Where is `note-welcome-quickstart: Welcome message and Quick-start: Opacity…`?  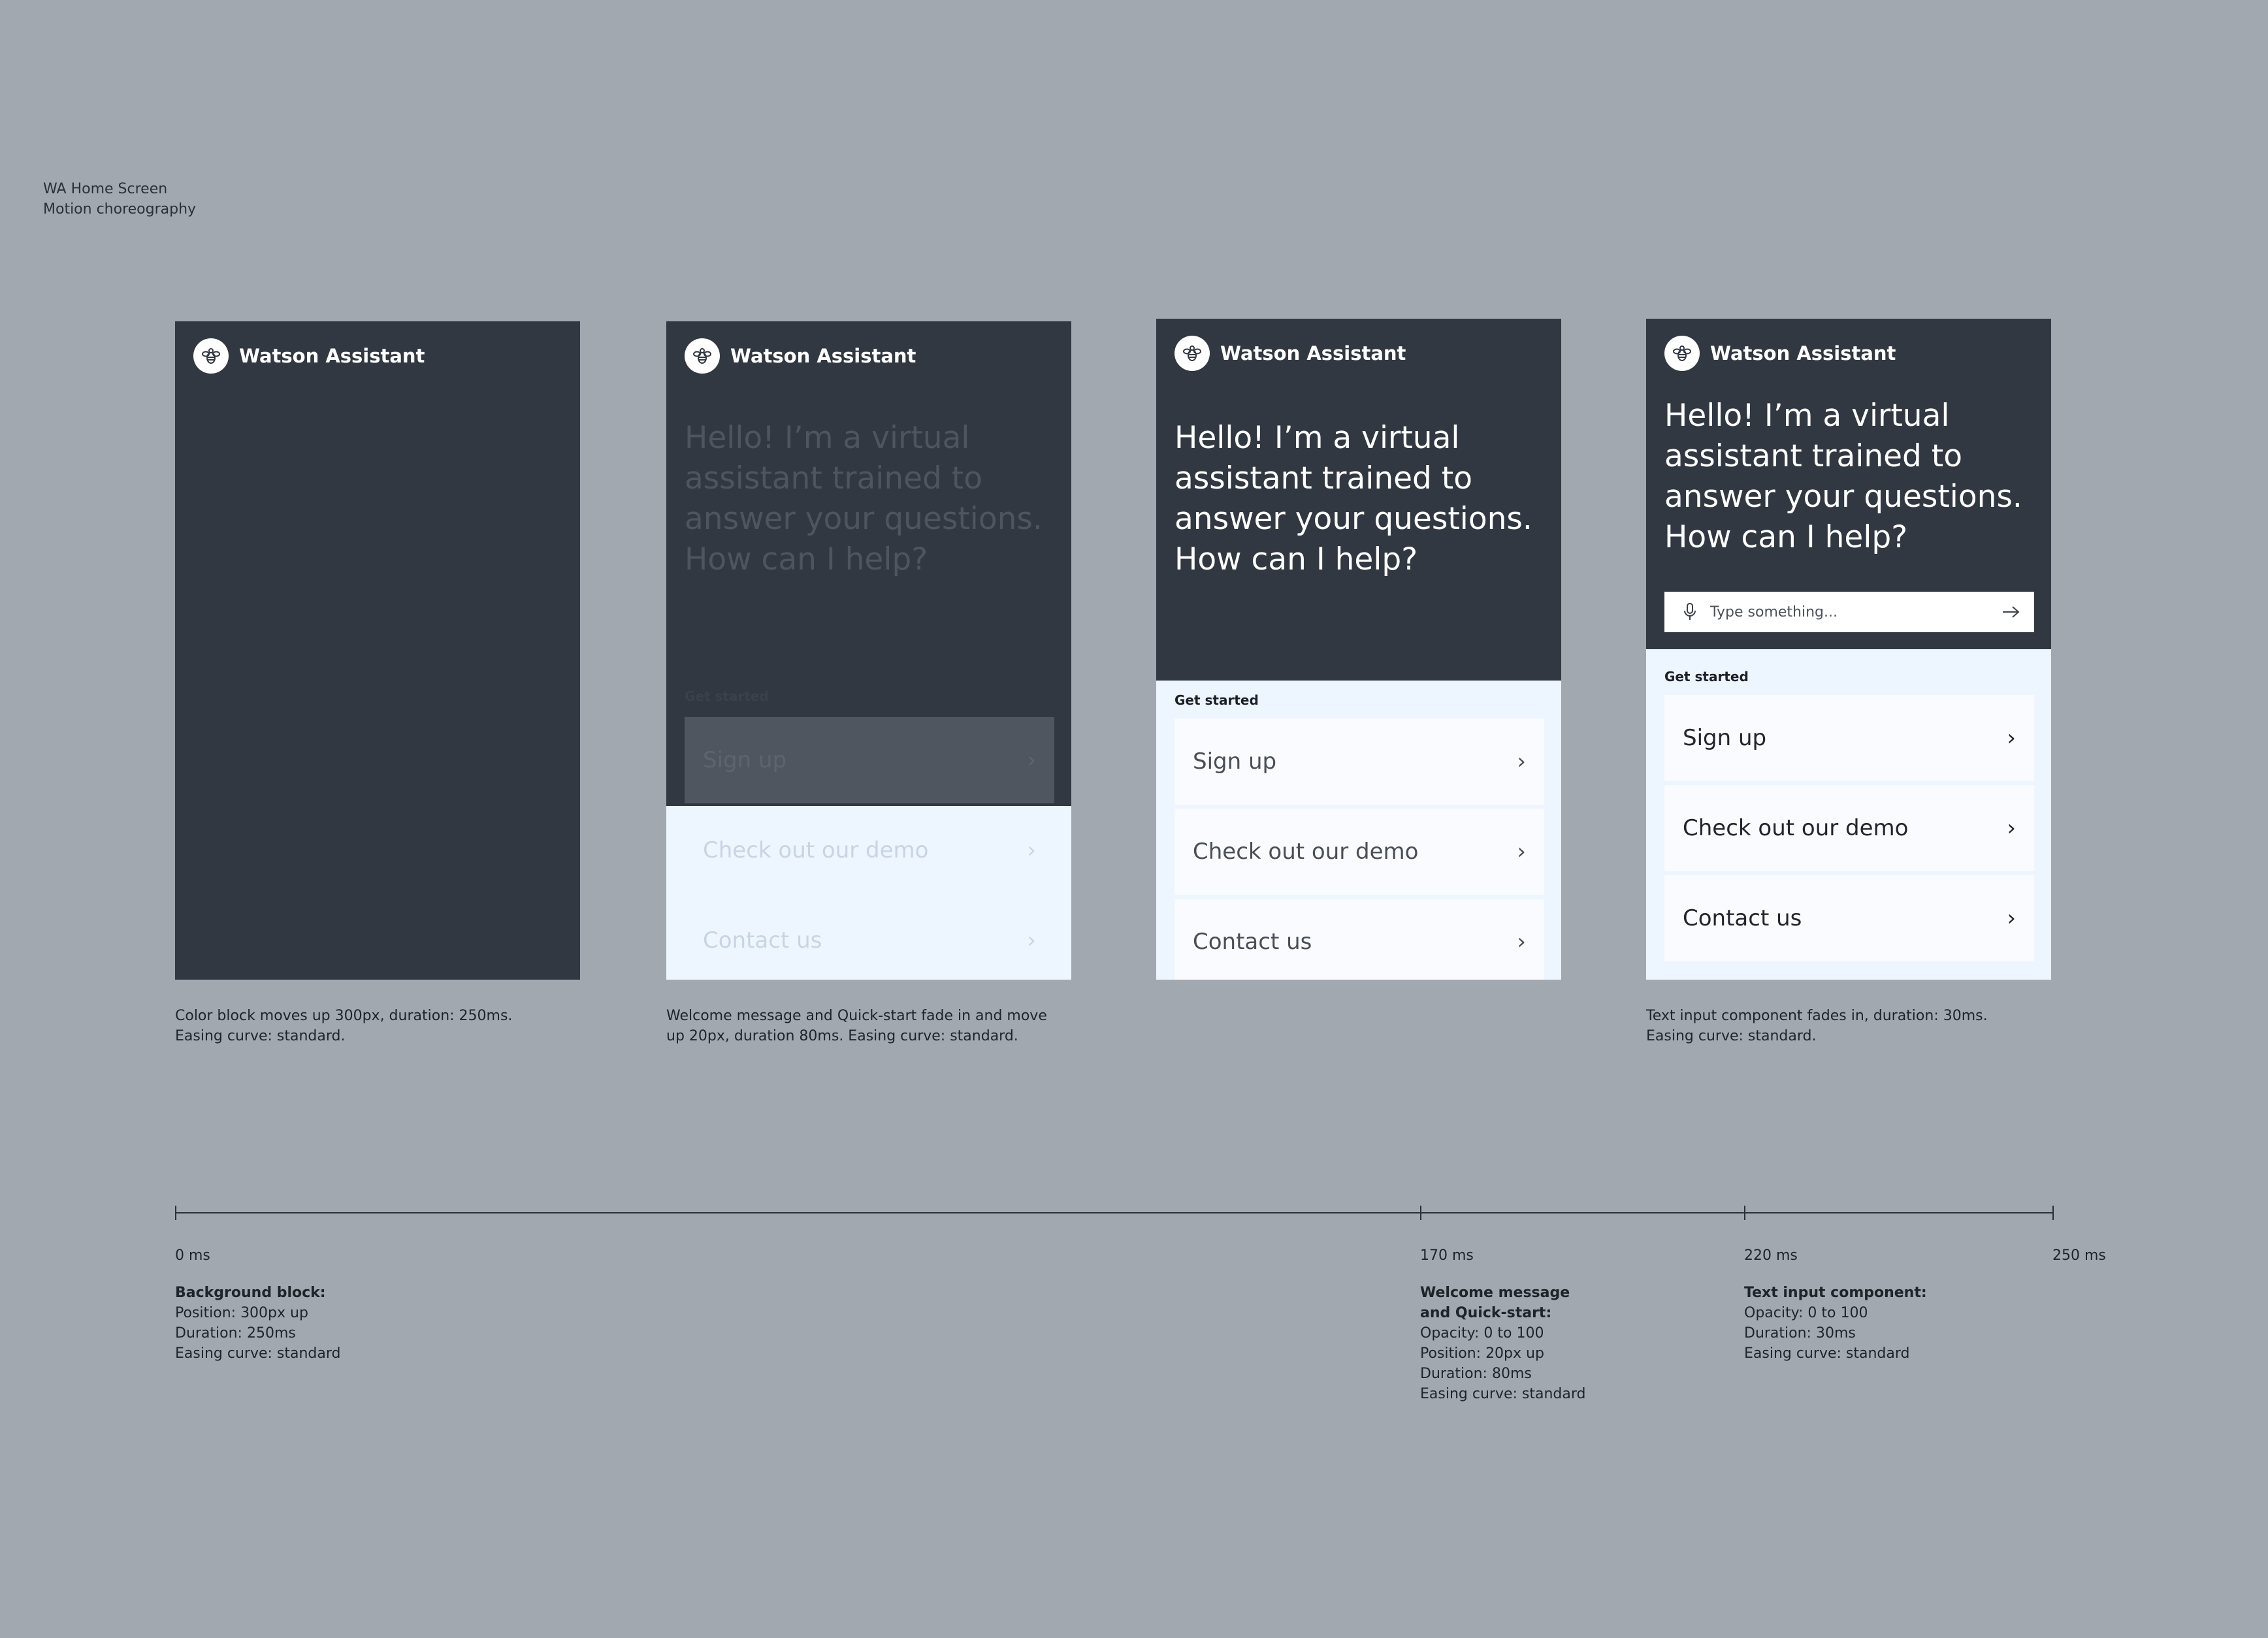
note-welcome-quickstart: Welcome message and Quick-start: Opacity… is located at coordinates (1502, 1343).